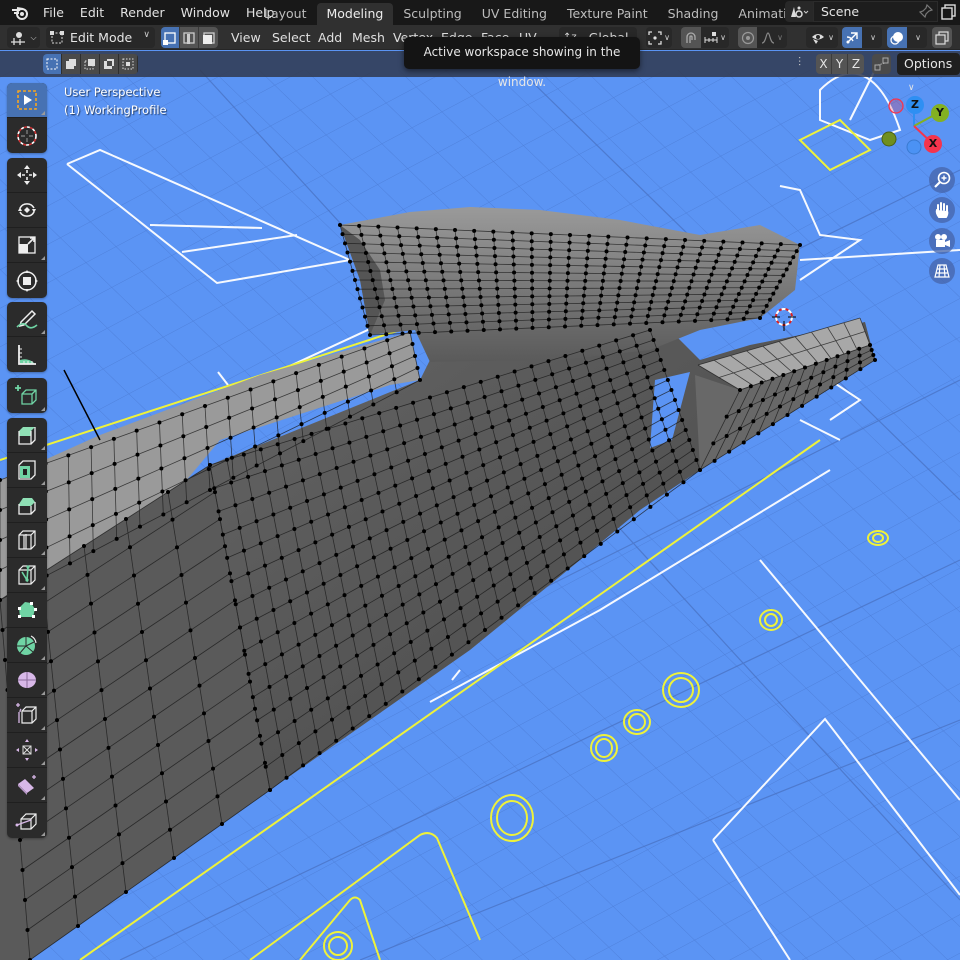 The width and height of the screenshot is (960, 960). What do you see at coordinates (27, 645) in the screenshot?
I see `tool-spin` at bounding box center [27, 645].